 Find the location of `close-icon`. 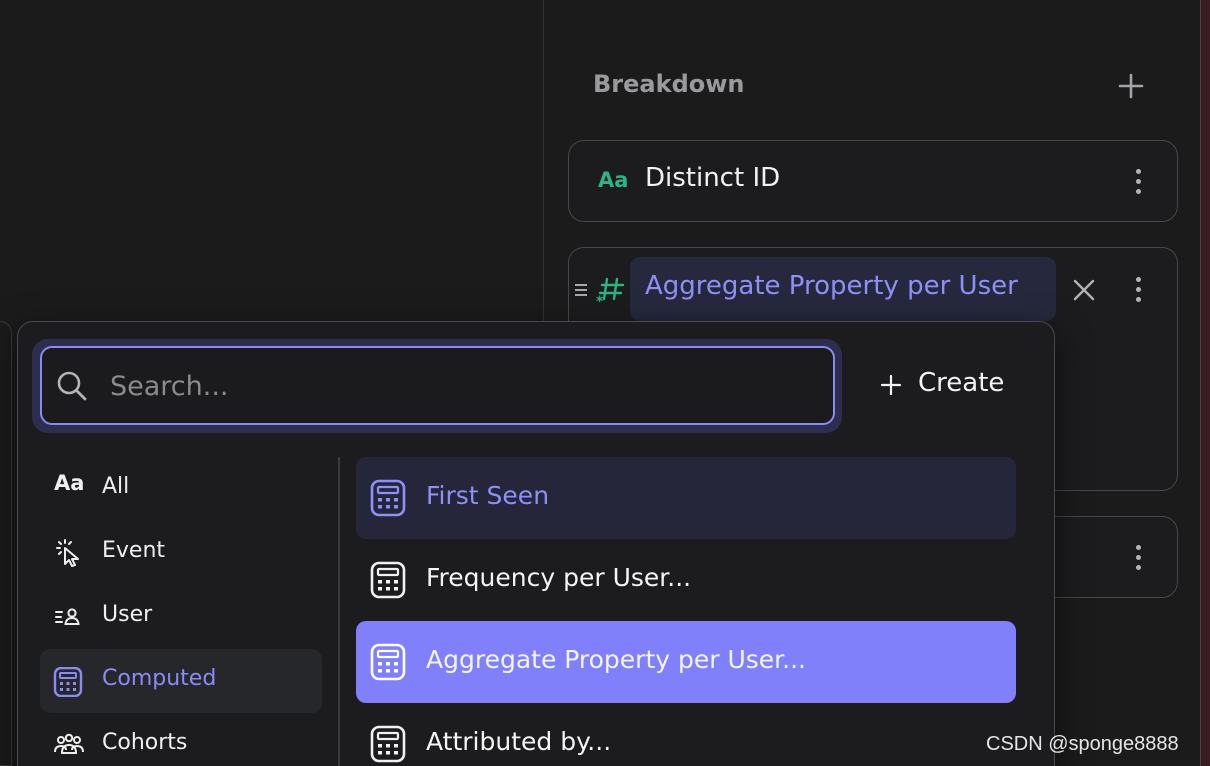

close-icon is located at coordinates (1084, 290).